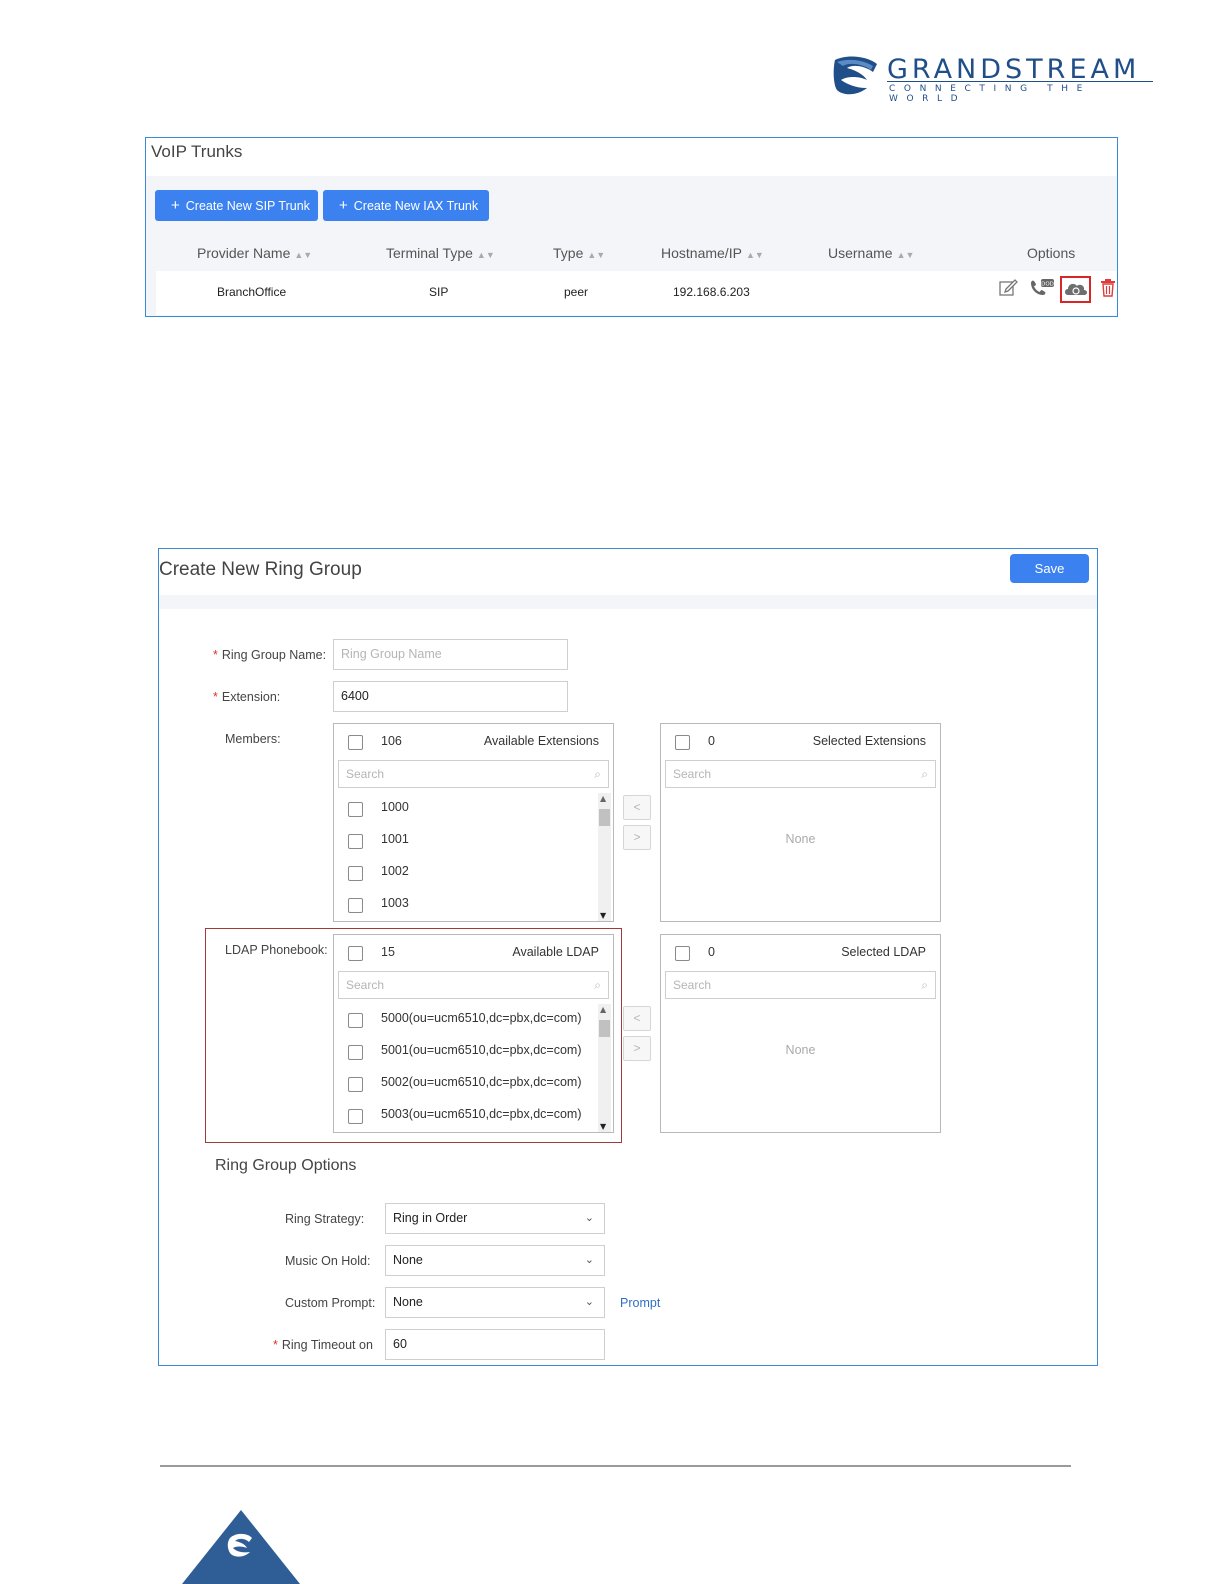 The height and width of the screenshot is (1584, 1224). Describe the element at coordinates (270, 655) in the screenshot. I see `ring-group-name-label: * Ring Group Name:` at that location.